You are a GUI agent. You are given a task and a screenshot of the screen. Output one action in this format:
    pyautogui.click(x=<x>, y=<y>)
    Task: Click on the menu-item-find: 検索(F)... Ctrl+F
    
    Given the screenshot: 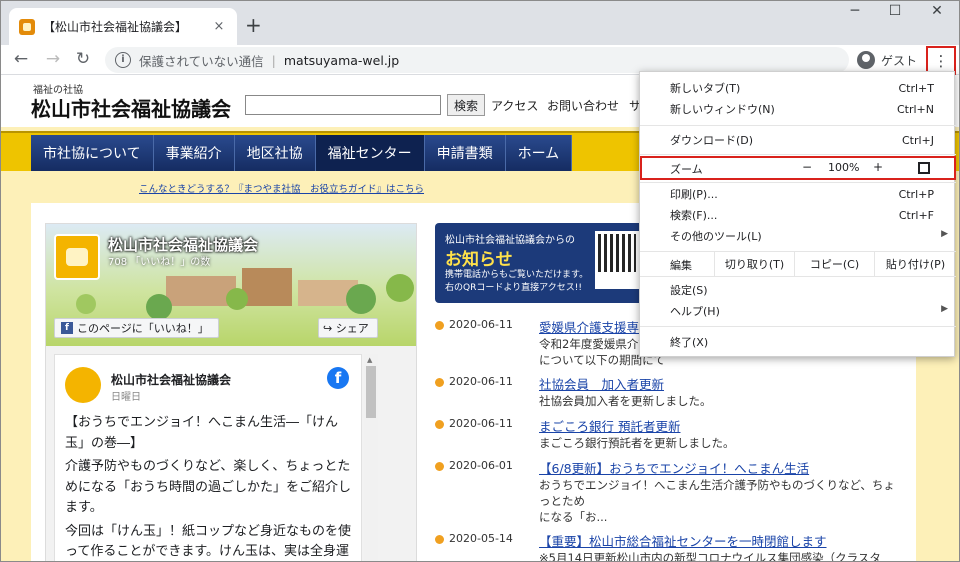 What is the action you would take?
    pyautogui.click(x=798, y=215)
    